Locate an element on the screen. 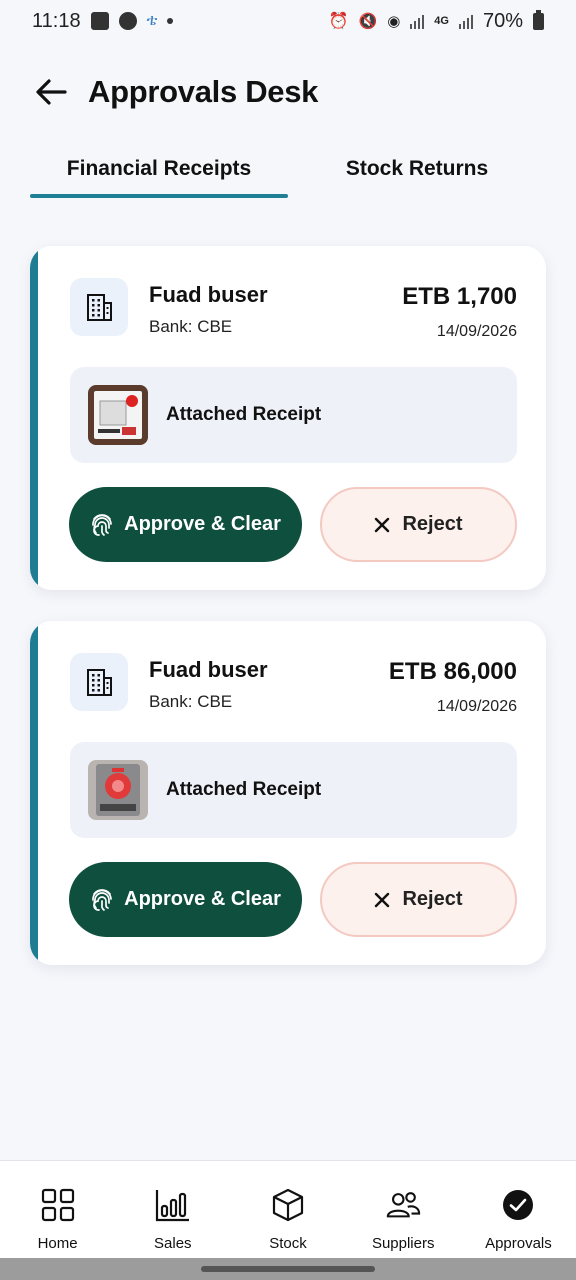 This screenshot has width=576, height=1280. nav-sales: Sales is located at coordinates (172, 1209).